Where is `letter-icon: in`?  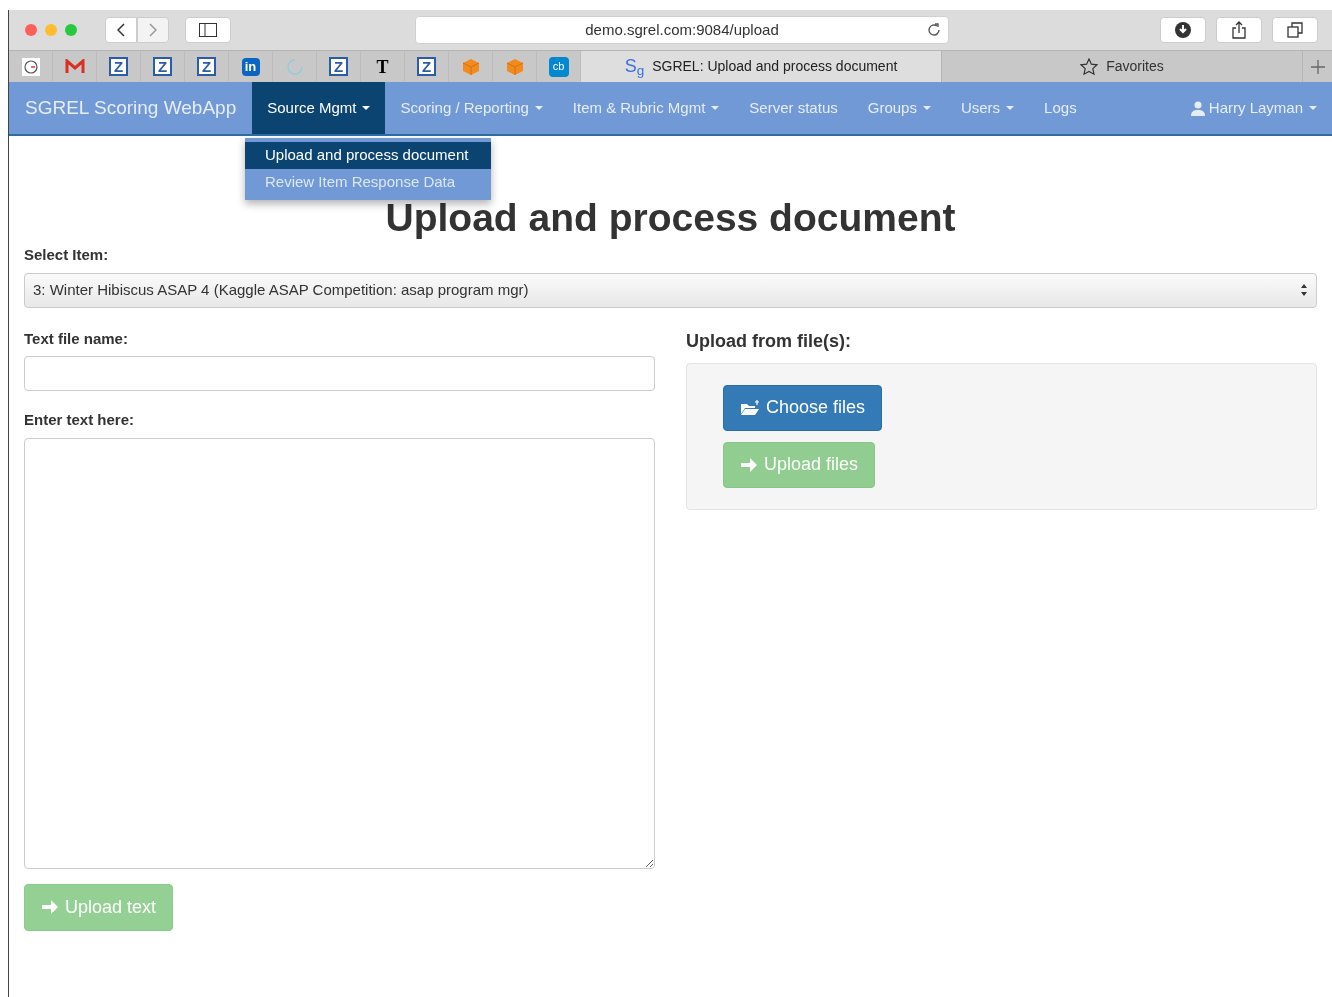 letter-icon: in is located at coordinates (250, 66).